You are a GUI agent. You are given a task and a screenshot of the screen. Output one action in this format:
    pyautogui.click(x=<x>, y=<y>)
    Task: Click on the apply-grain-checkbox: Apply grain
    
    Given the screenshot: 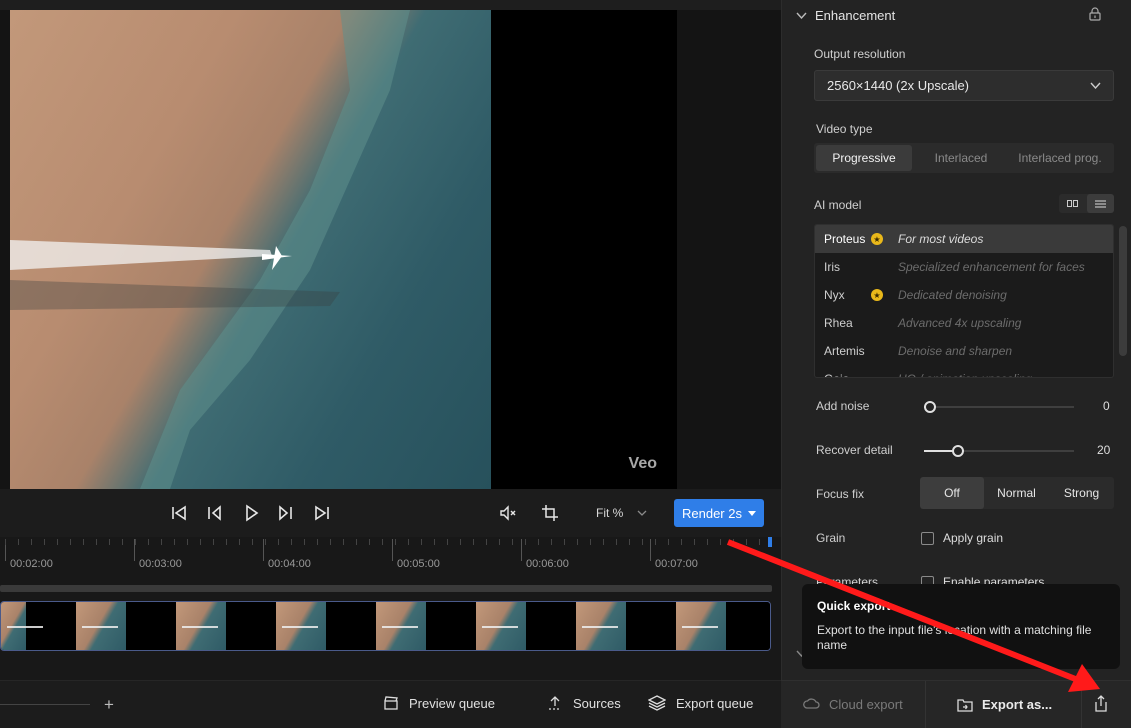 What is the action you would take?
    pyautogui.click(x=962, y=538)
    